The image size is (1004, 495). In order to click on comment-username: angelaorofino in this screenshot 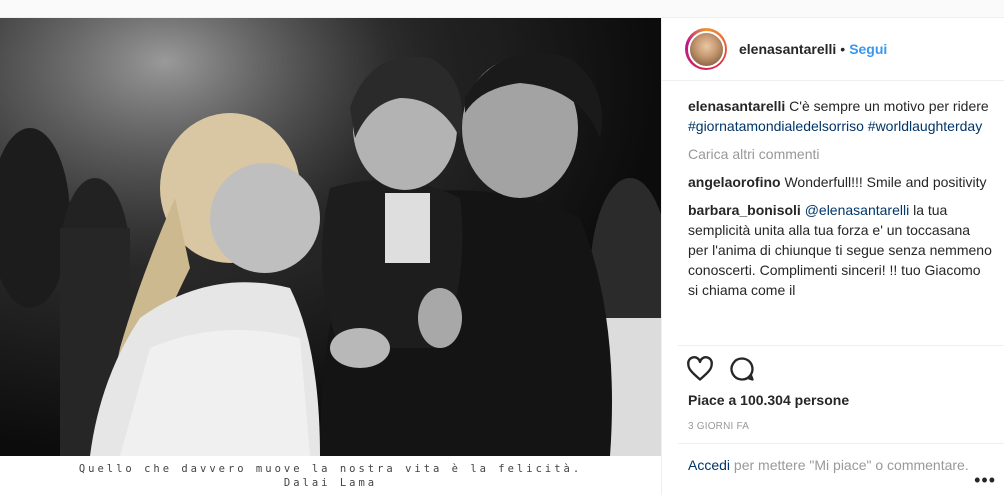, I will do `click(734, 182)`.